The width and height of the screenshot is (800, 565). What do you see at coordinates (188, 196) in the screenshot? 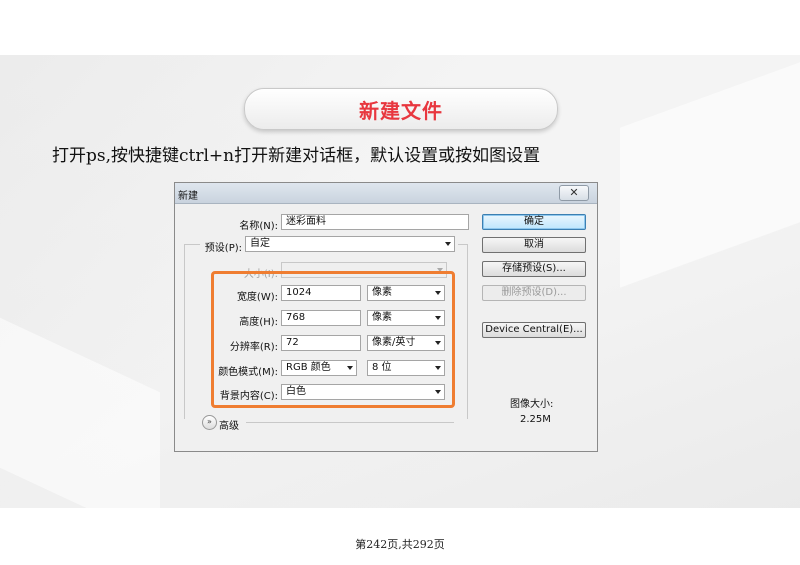
I see `dialog-title: 新建` at bounding box center [188, 196].